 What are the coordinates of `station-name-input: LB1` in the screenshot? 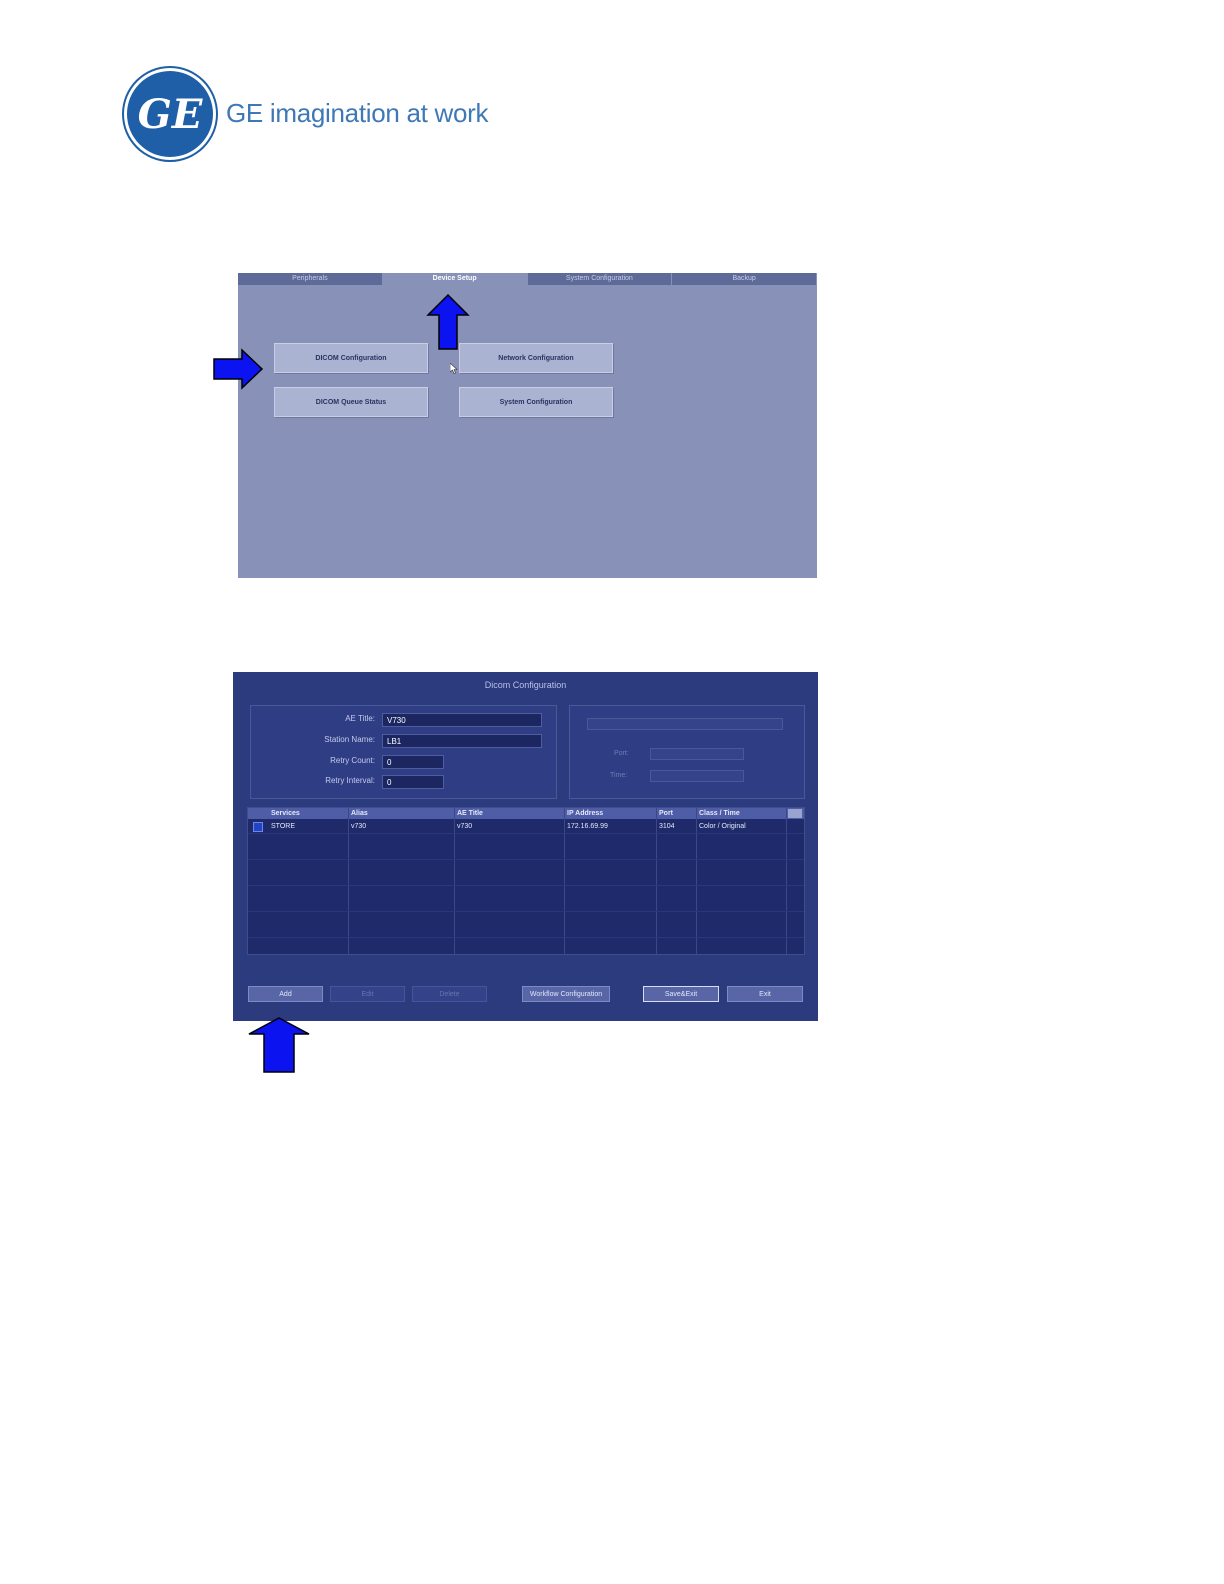 It's located at (462, 741).